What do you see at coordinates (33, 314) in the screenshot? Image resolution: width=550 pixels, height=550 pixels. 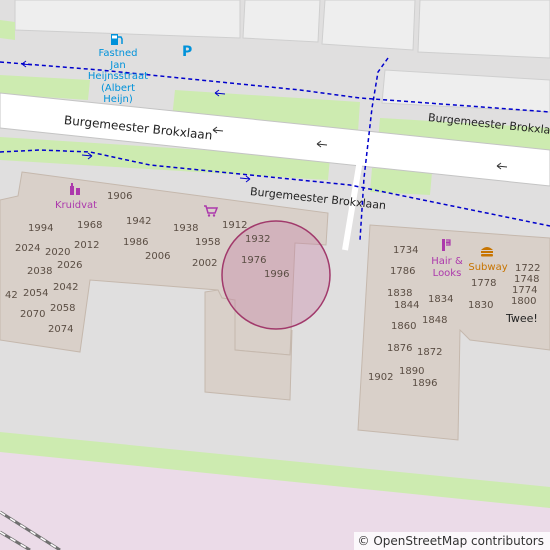 I see `house-number: 2070` at bounding box center [33, 314].